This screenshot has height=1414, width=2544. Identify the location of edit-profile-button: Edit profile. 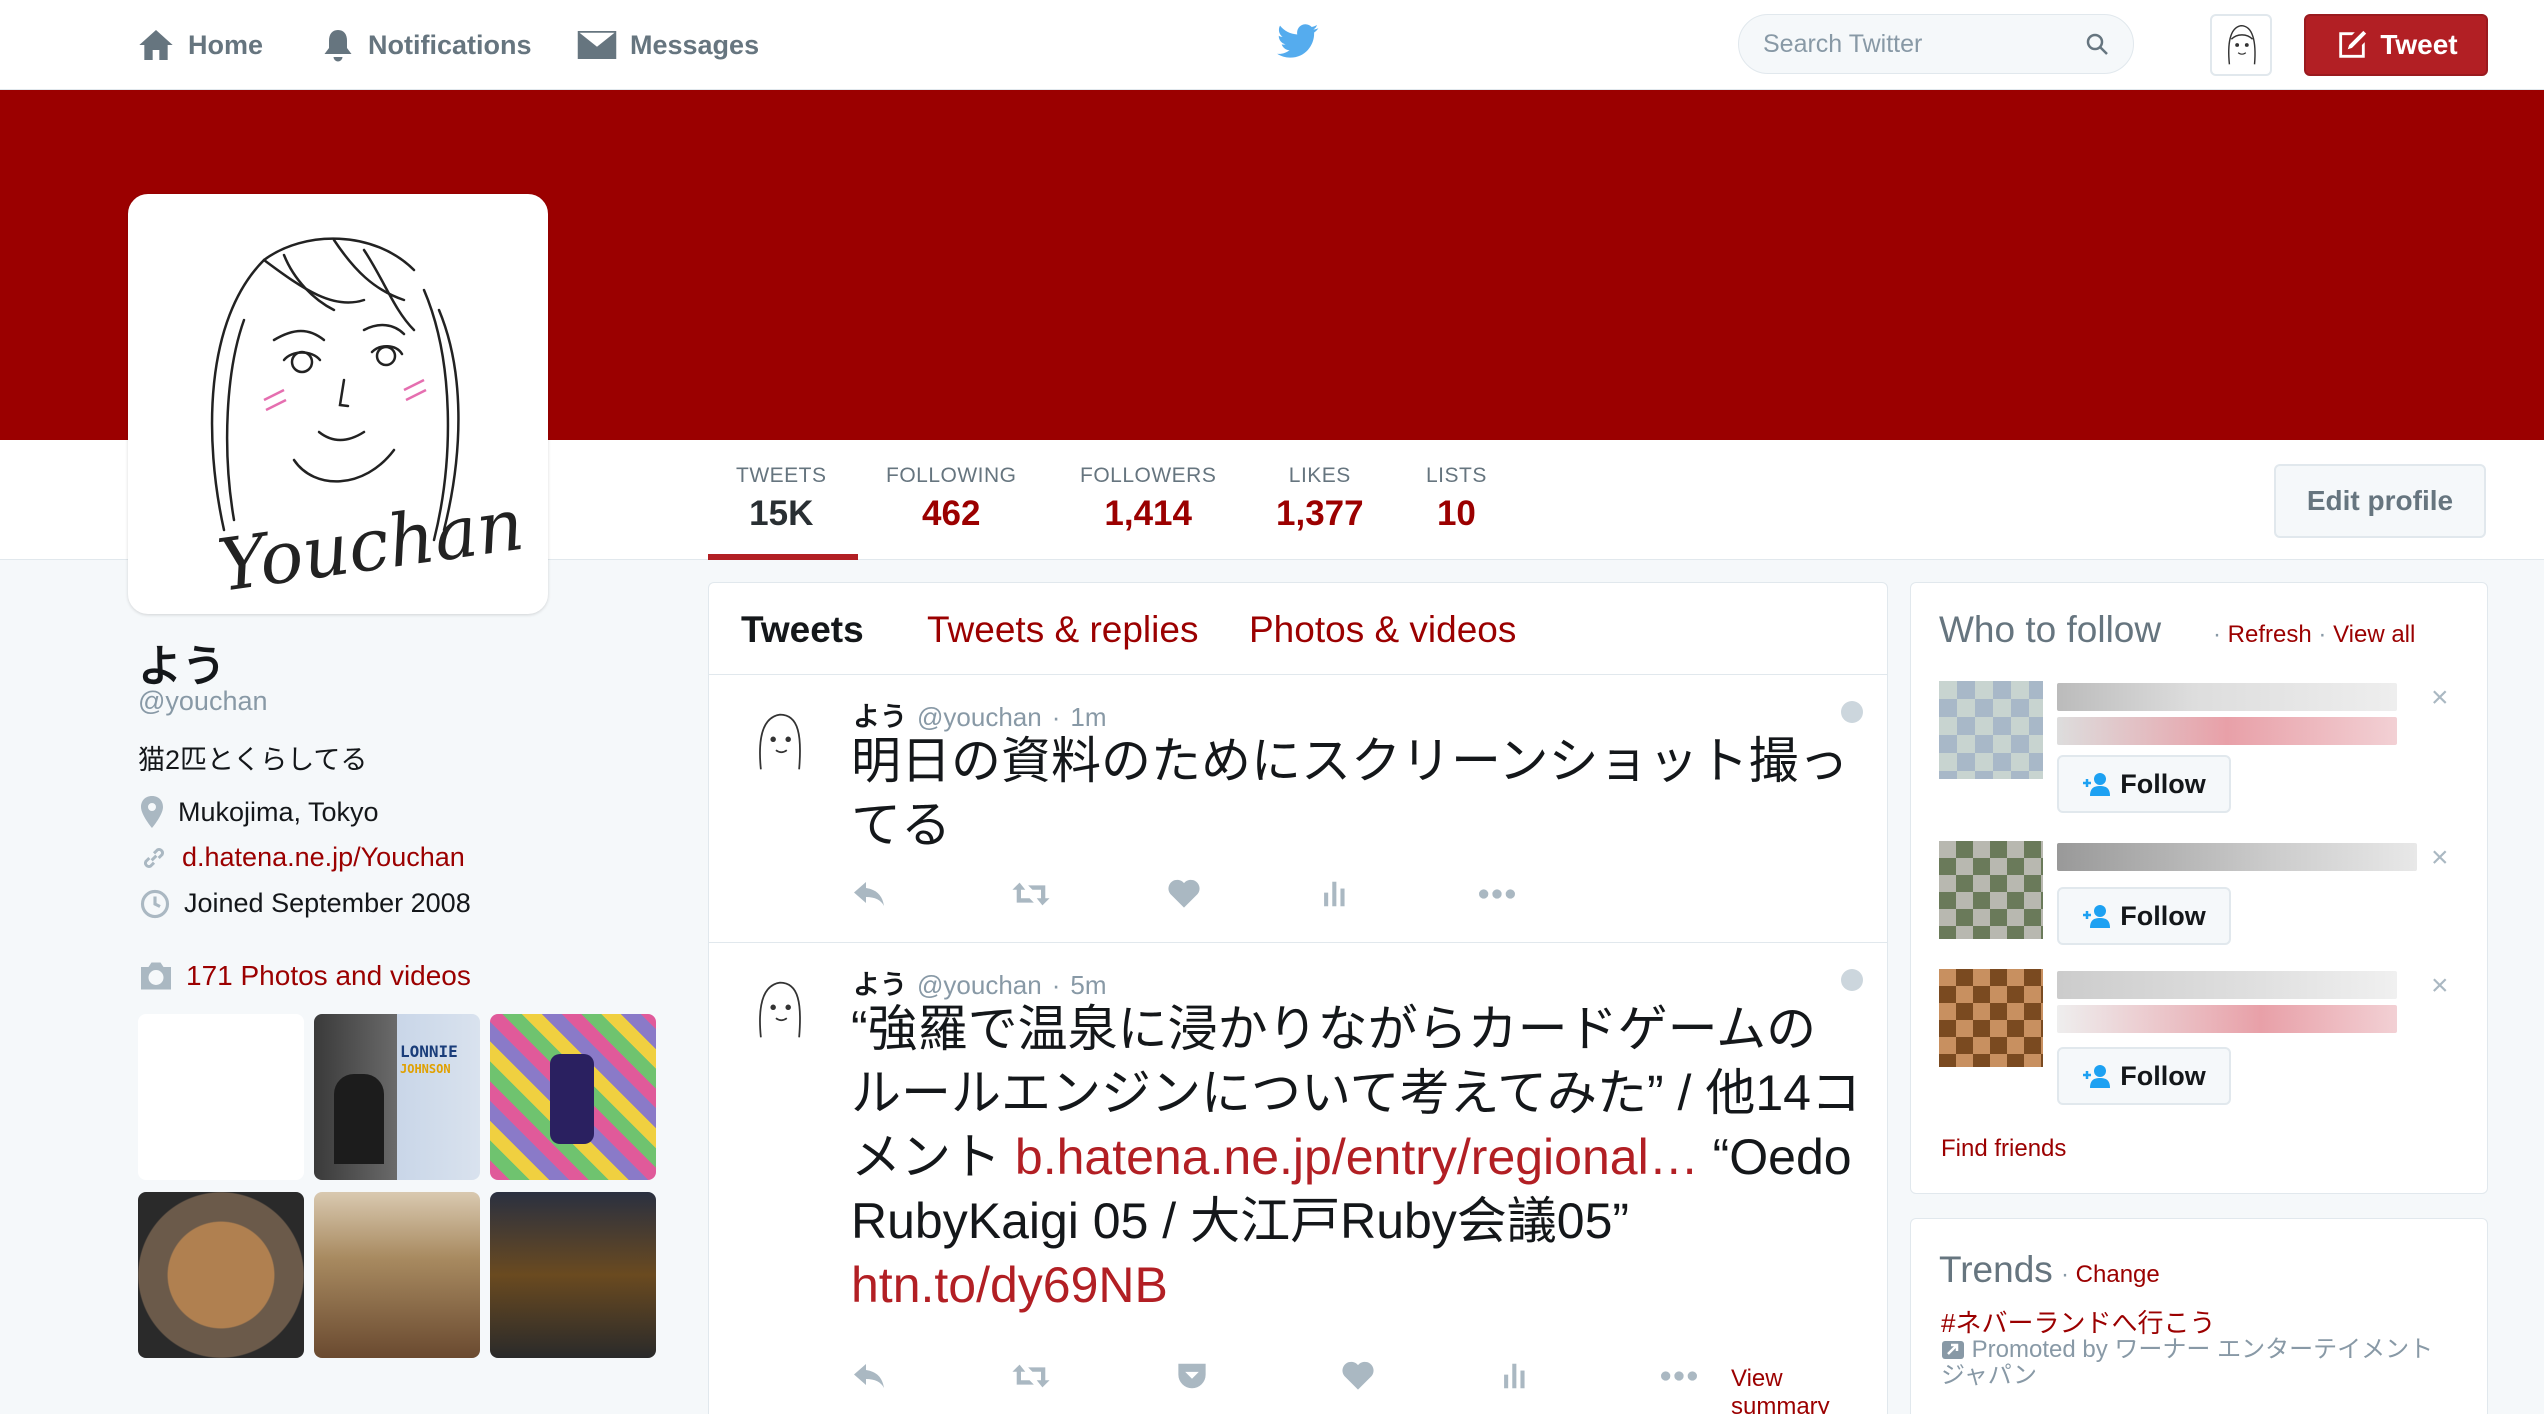
(2380, 501).